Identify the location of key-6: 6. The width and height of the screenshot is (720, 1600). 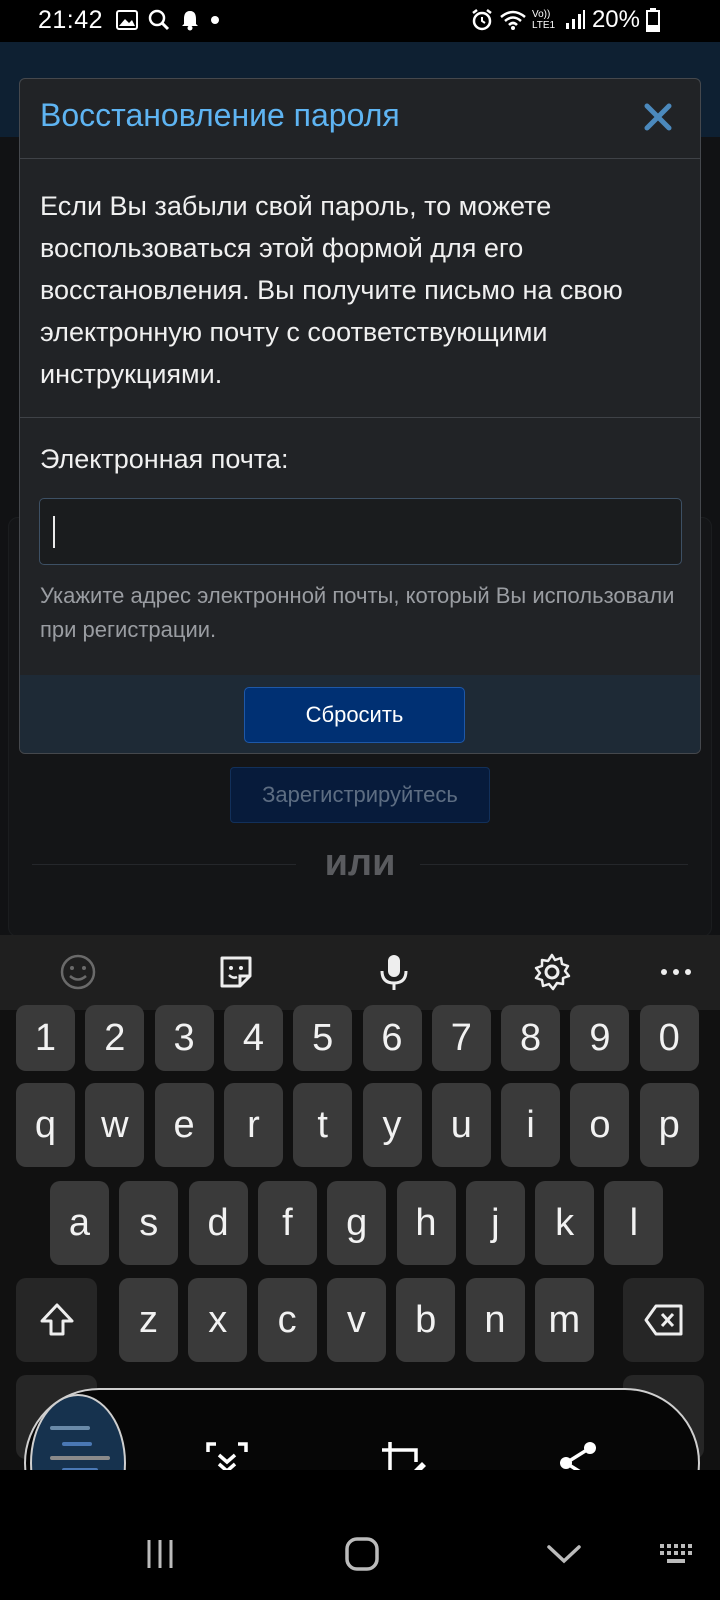
(392, 1038).